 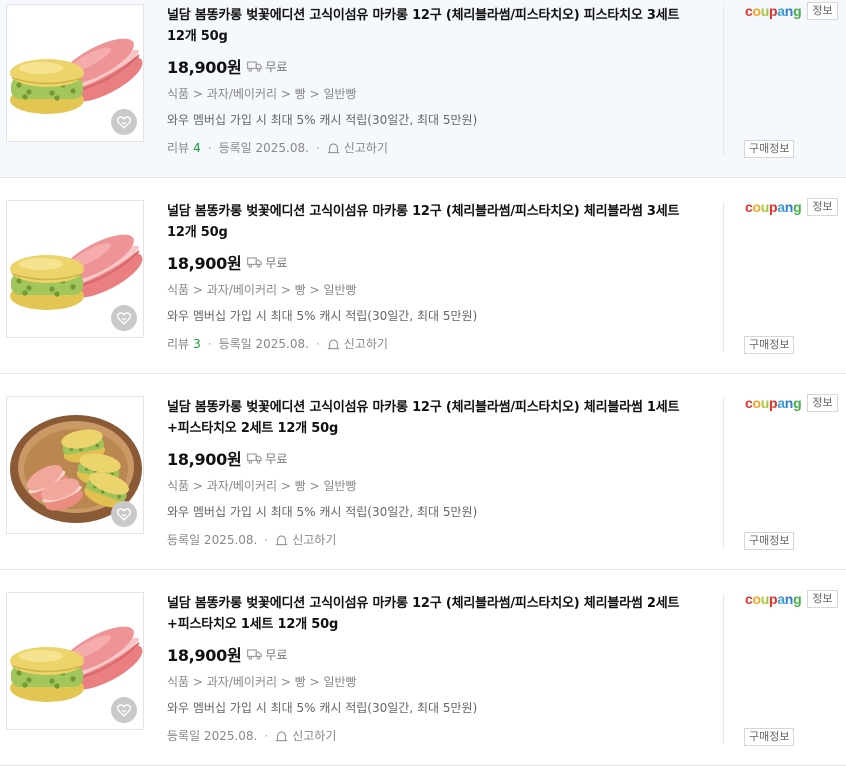 I want to click on review-count: 3, so click(x=197, y=344).